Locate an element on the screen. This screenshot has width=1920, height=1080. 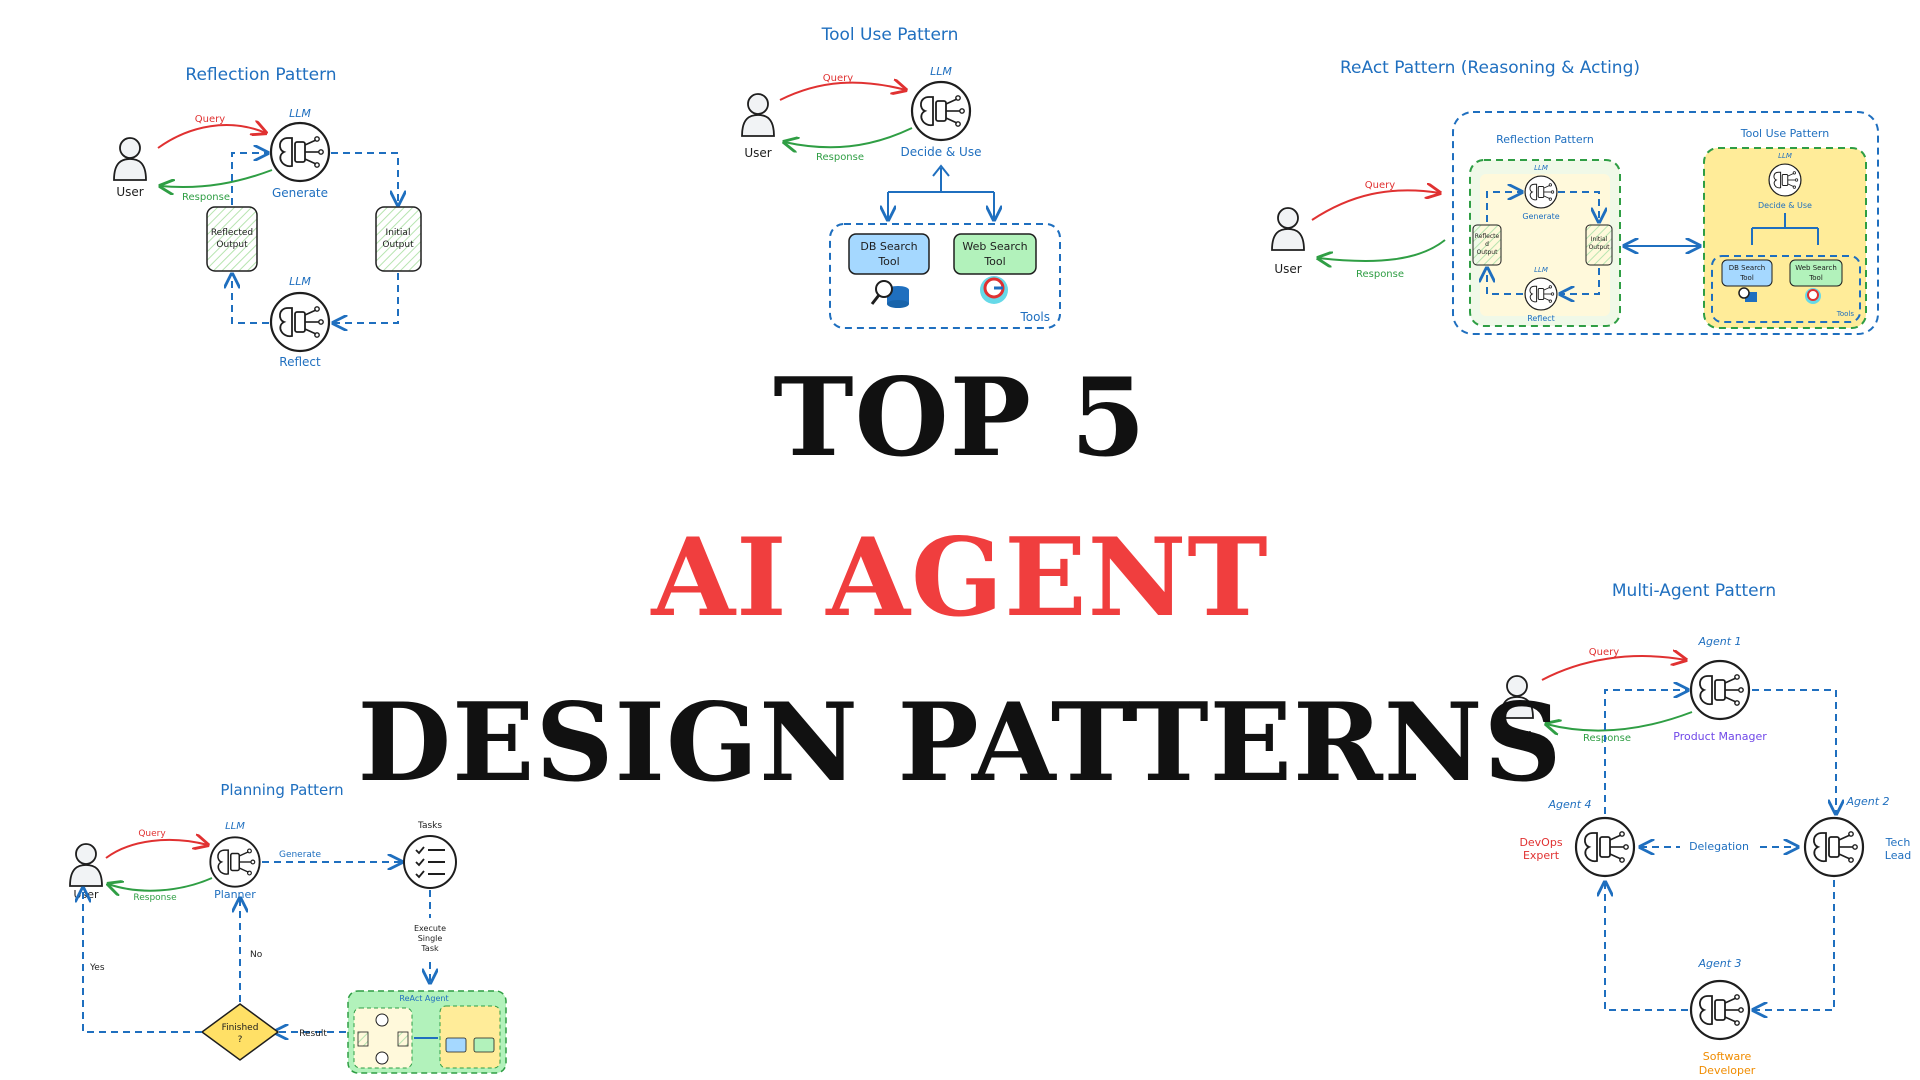
react-title: ReAct Pattern (Reasoning & Acting) is located at coordinates (1490, 68).